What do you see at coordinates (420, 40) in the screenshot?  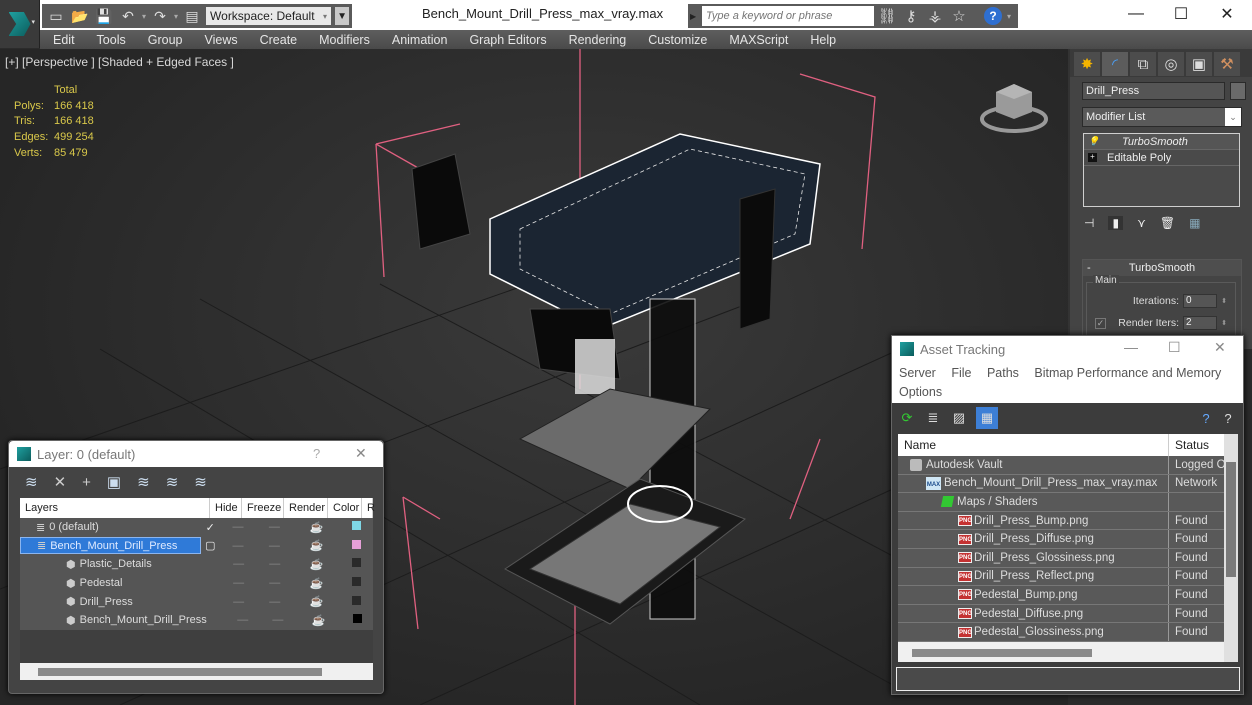 I see `menu-animation: Animation` at bounding box center [420, 40].